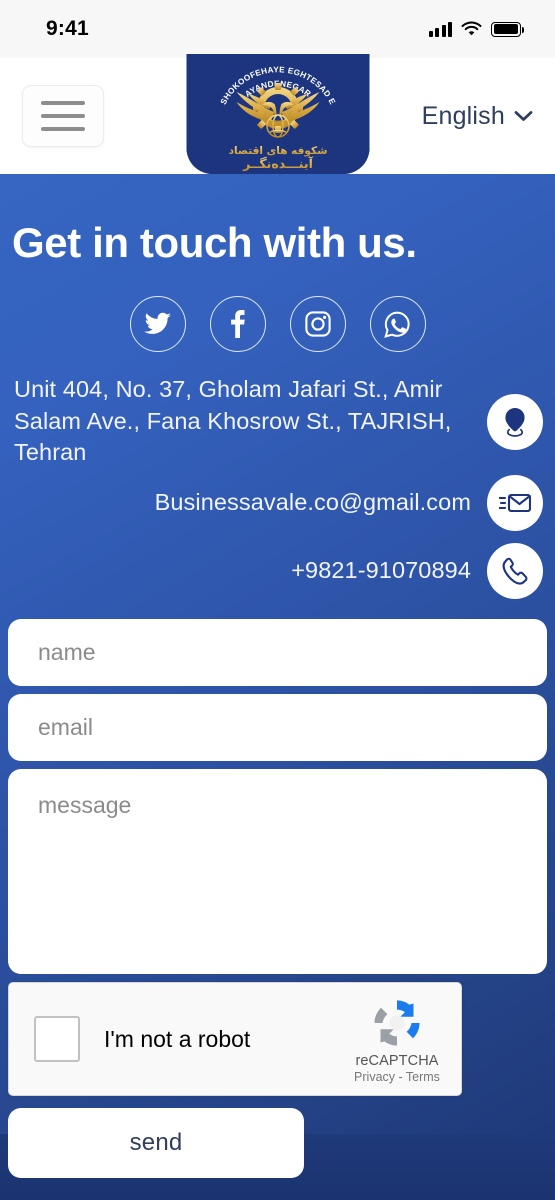 The image size is (555, 1200). What do you see at coordinates (63, 116) in the screenshot?
I see `hamburger-menu-icon` at bounding box center [63, 116].